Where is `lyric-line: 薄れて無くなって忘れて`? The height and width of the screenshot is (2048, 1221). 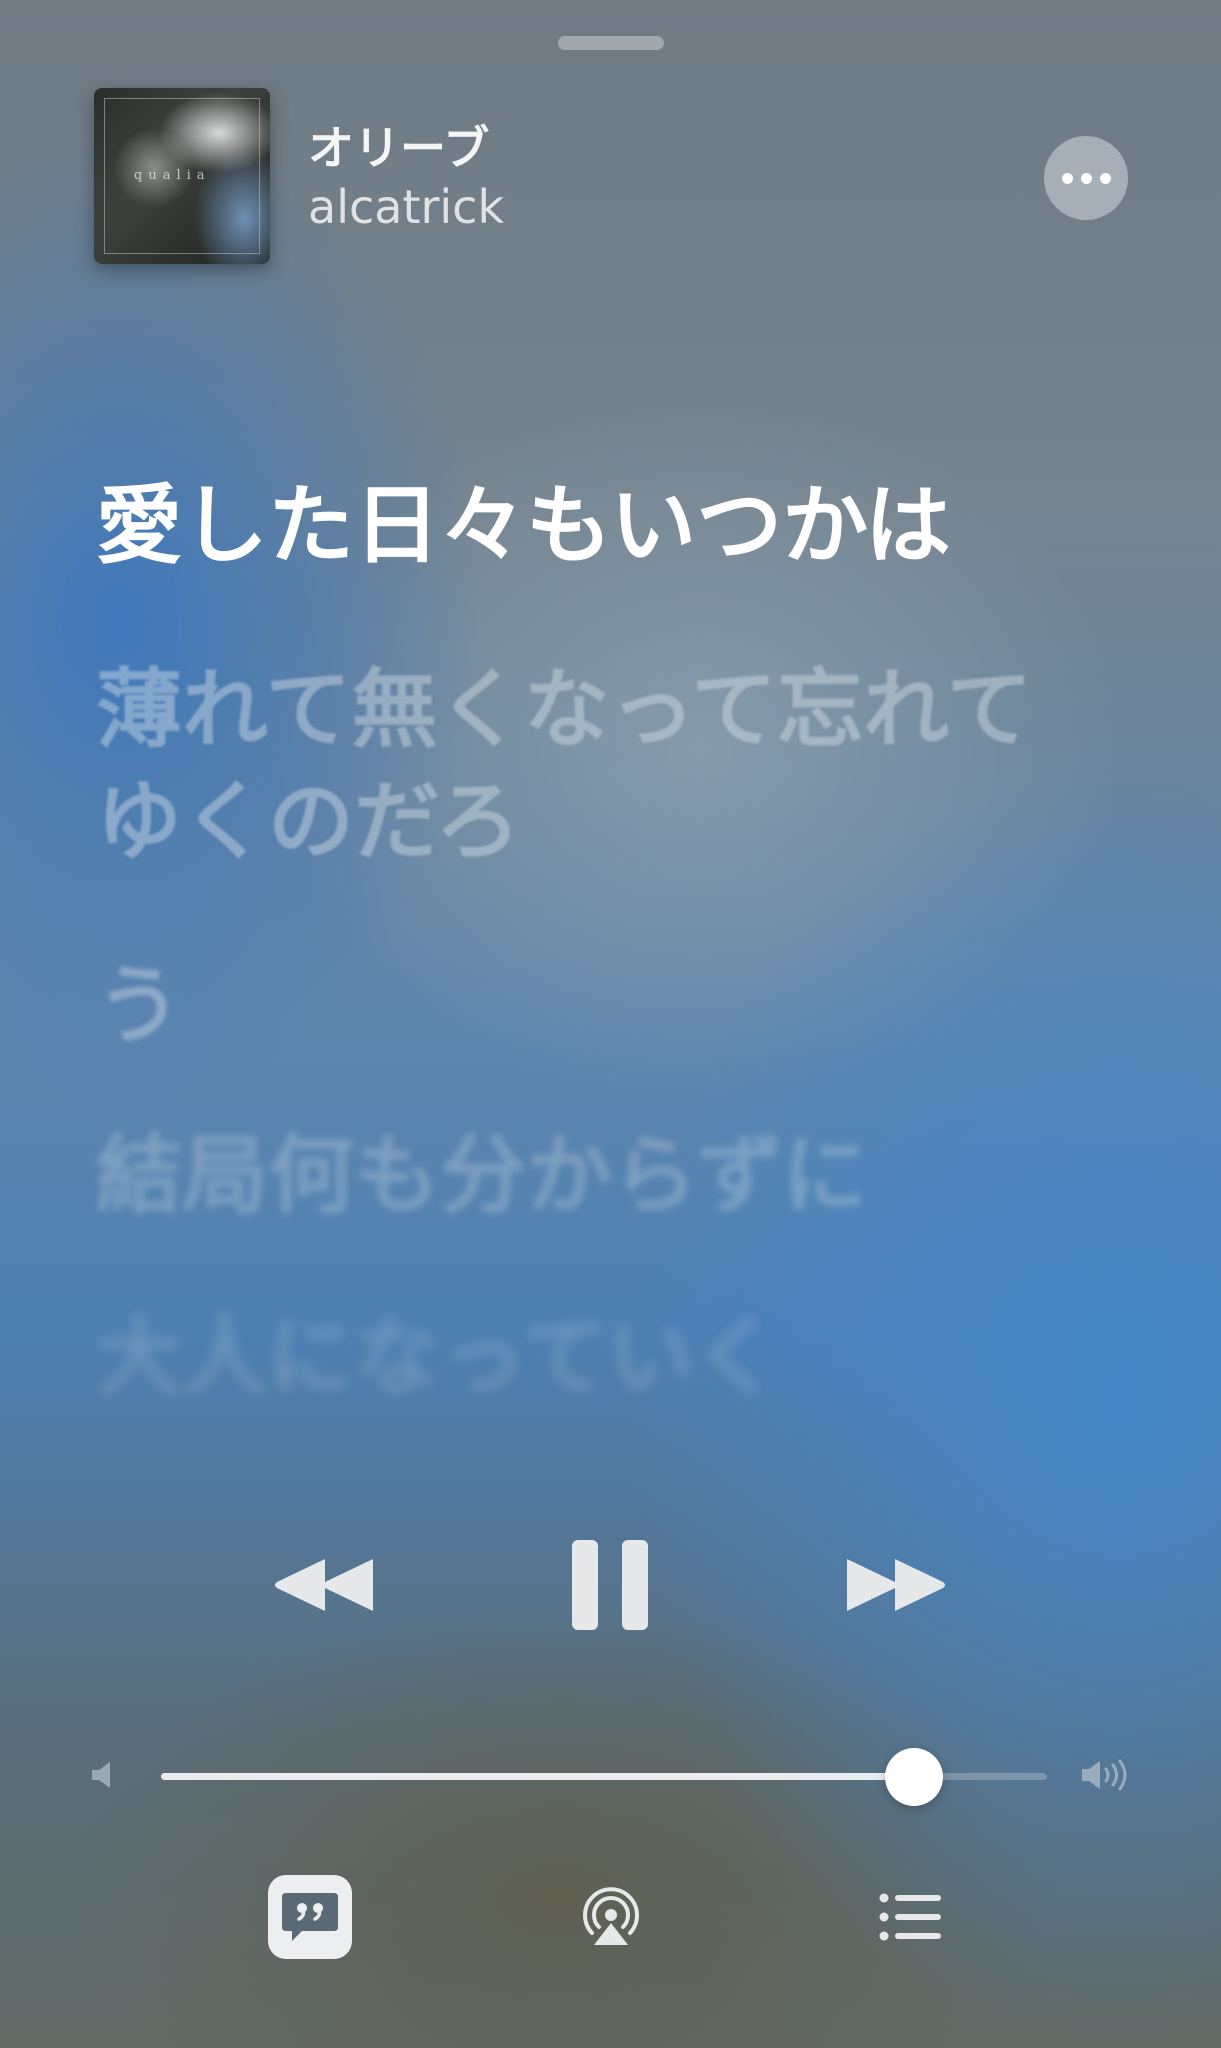 lyric-line: 薄れて無くなって忘れて is located at coordinates (606, 710).